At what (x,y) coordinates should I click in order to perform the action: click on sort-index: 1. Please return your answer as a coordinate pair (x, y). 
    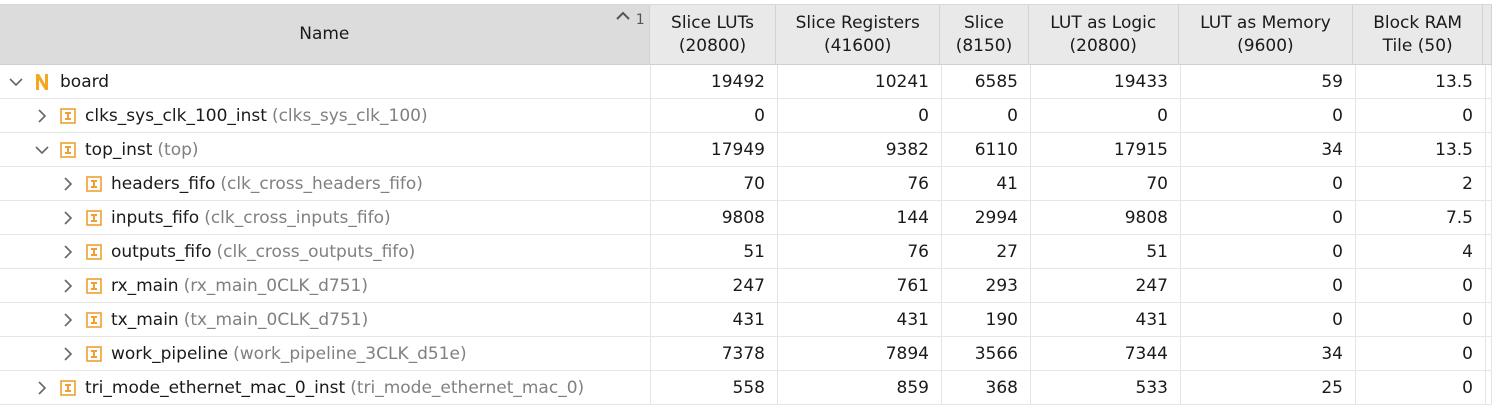
    Looking at the image, I should click on (640, 20).